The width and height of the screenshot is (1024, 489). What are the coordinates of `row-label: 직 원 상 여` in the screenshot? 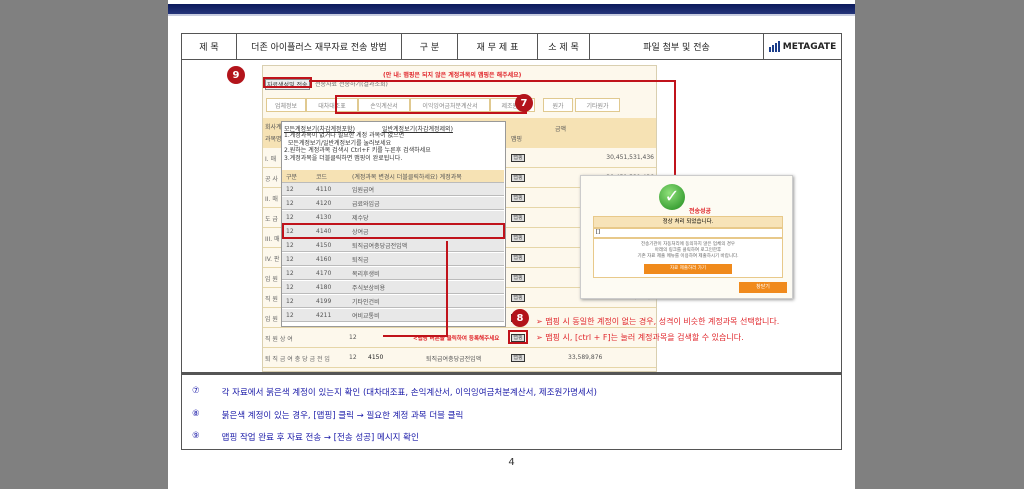 It's located at (279, 339).